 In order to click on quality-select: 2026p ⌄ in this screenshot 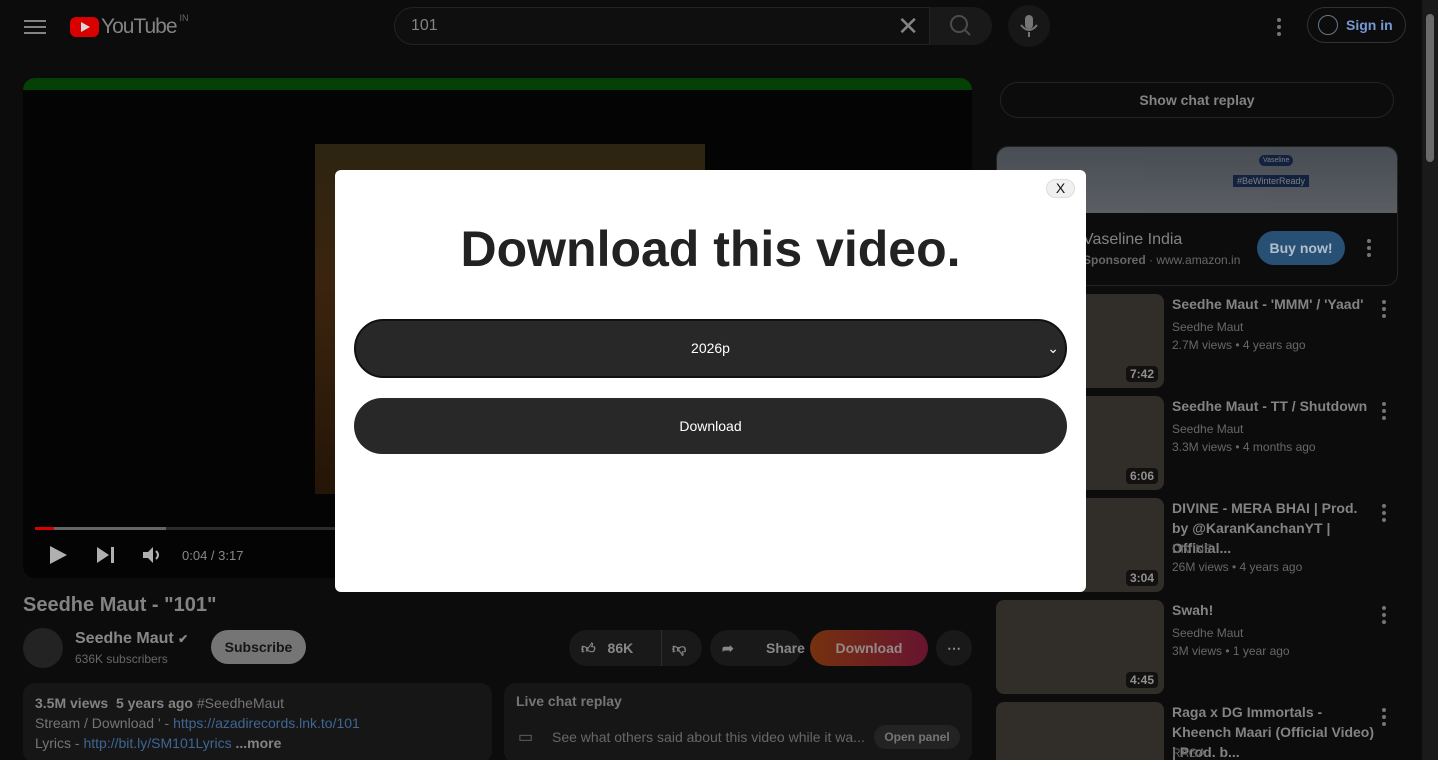, I will do `click(710, 348)`.